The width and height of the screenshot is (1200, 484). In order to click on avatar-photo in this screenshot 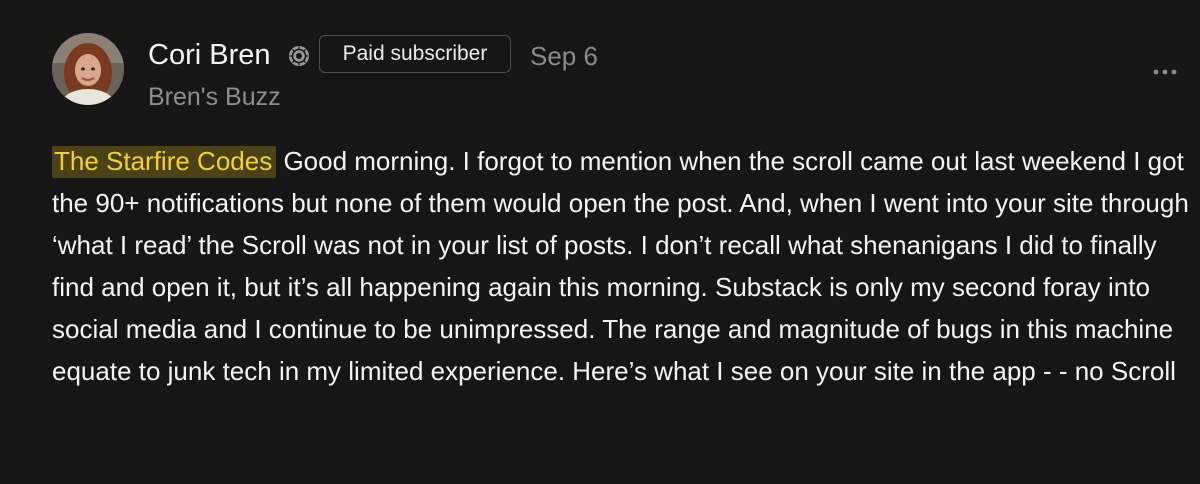, I will do `click(88, 69)`.